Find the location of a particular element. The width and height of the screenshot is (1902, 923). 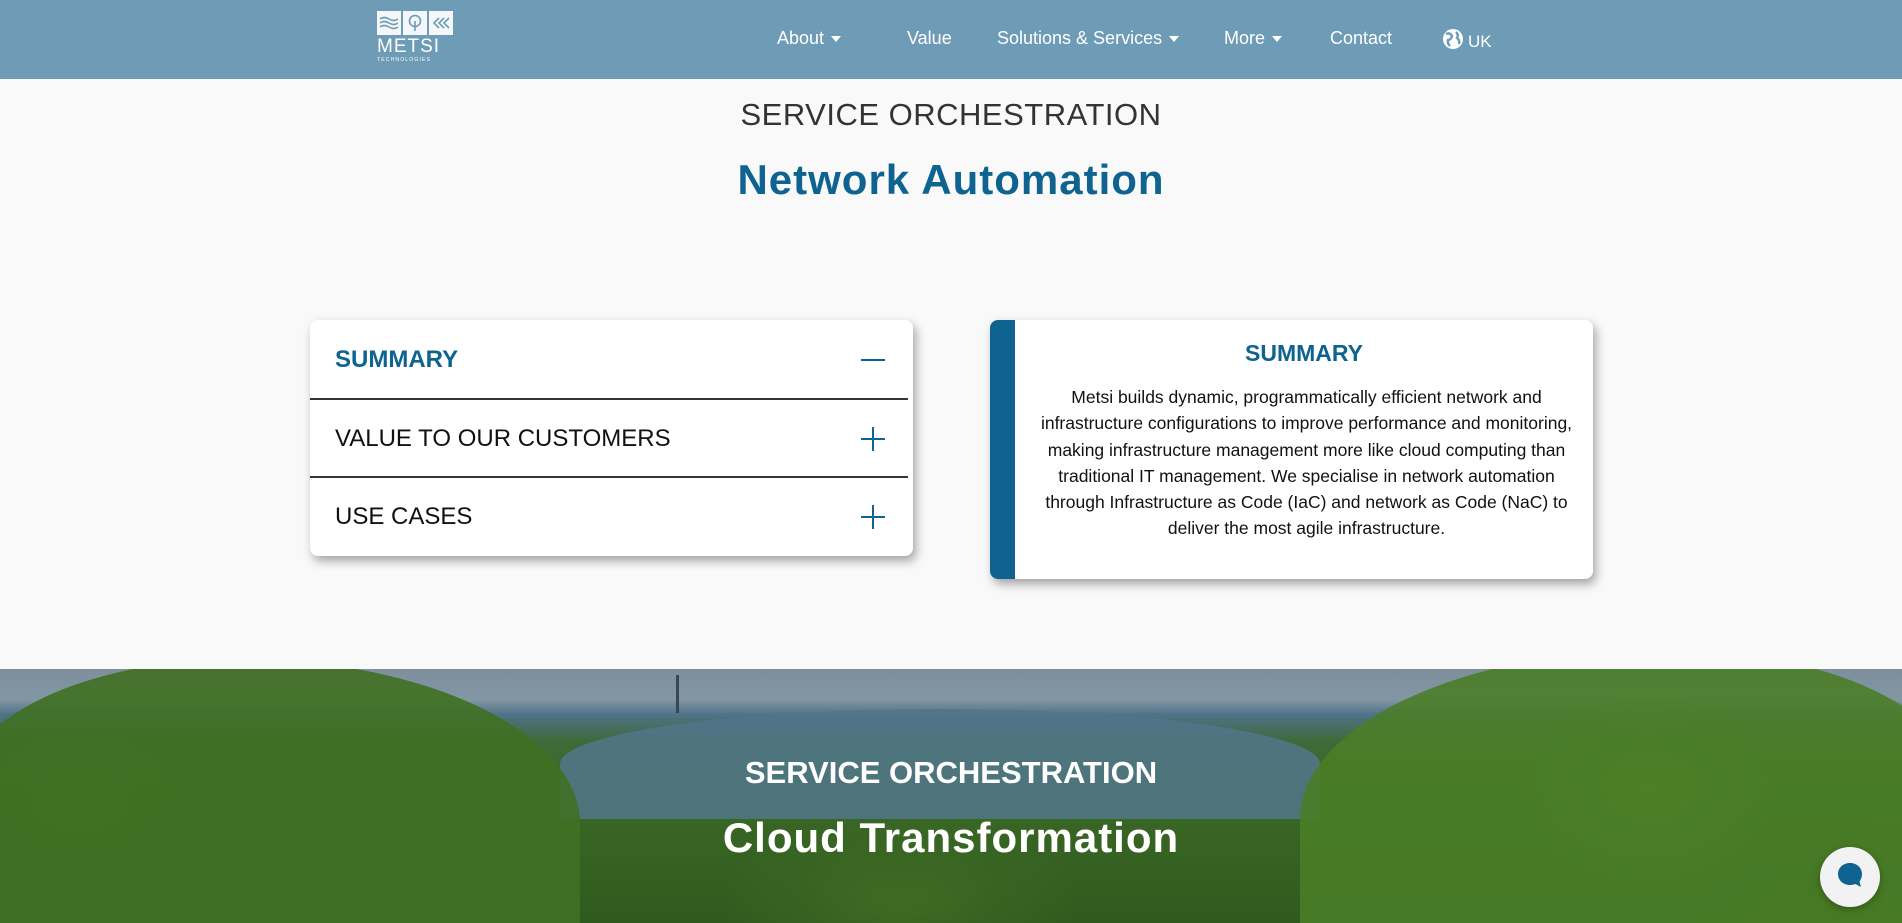

metsi-logo: METSI TECHNOLOGIES is located at coordinates (415, 39).